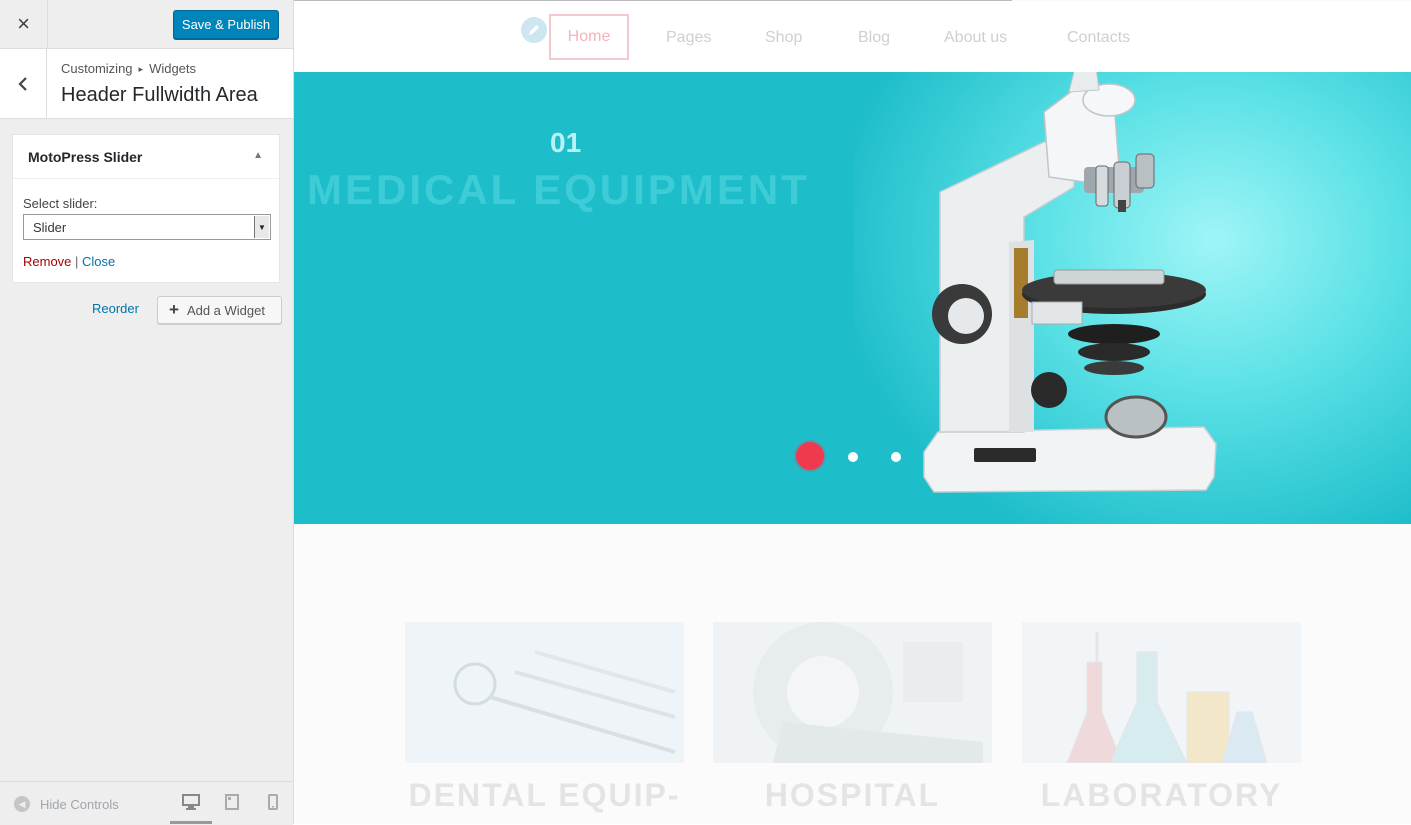 The width and height of the screenshot is (1411, 825). I want to click on slide-title: MEDICAL EQUIPMENT, so click(558, 189).